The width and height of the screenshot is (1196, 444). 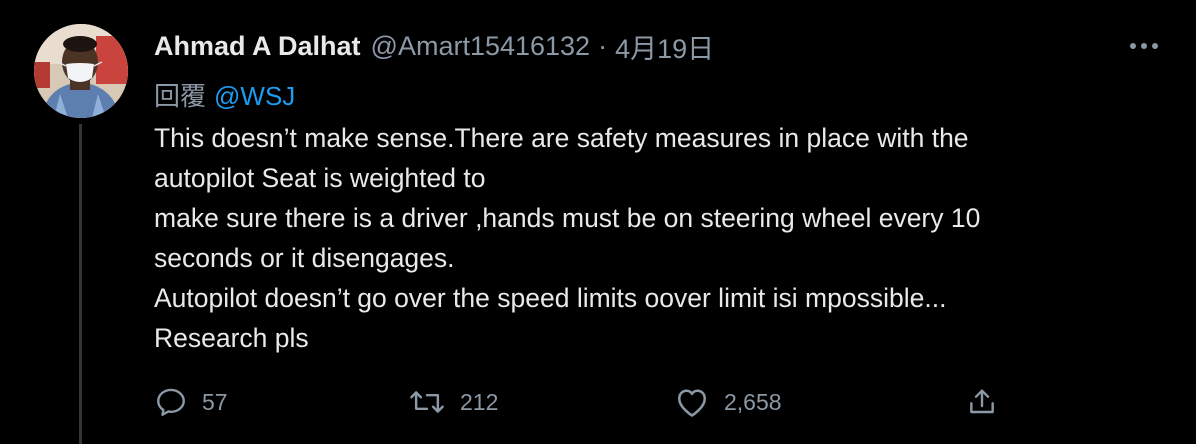 I want to click on thread-line, so click(x=80, y=284).